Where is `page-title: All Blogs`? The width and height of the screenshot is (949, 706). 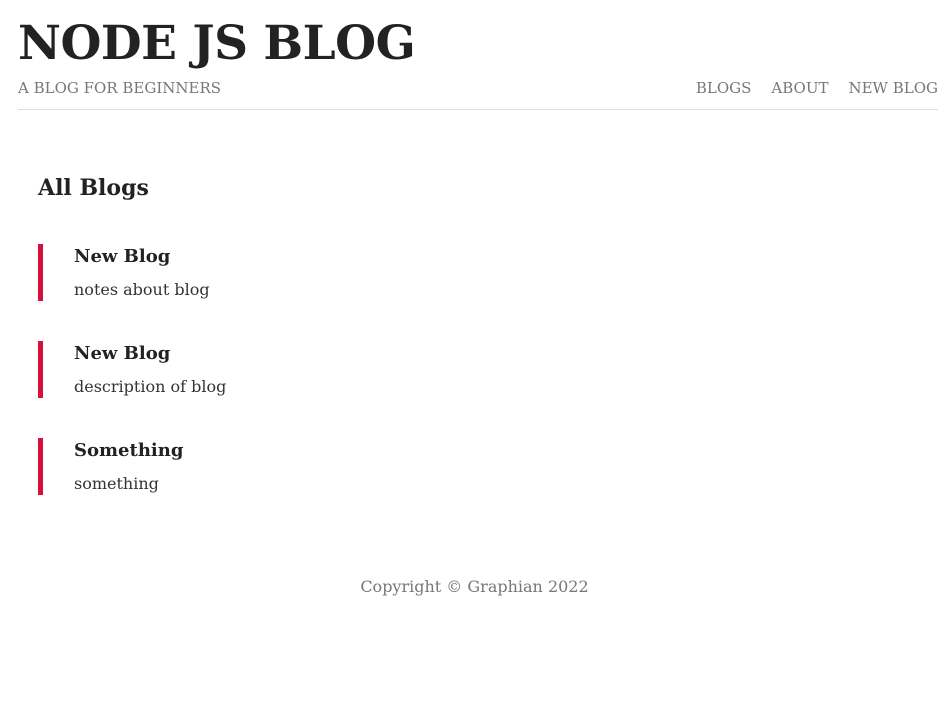
page-title: All Blogs is located at coordinates (93, 188).